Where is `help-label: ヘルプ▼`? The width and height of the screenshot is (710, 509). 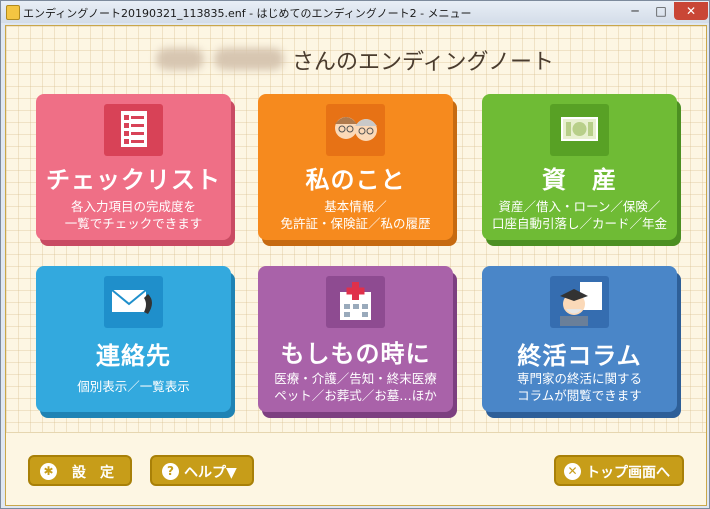
help-label: ヘルプ▼ is located at coordinates (210, 473).